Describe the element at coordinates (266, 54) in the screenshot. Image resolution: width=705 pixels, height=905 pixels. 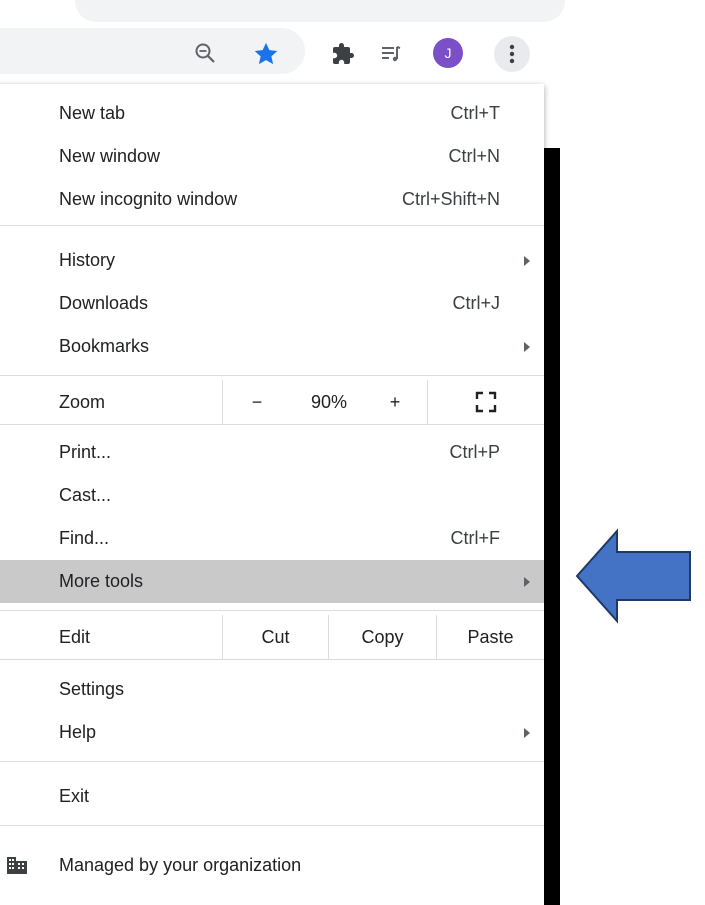
I see `bookmark-star-icon` at that location.